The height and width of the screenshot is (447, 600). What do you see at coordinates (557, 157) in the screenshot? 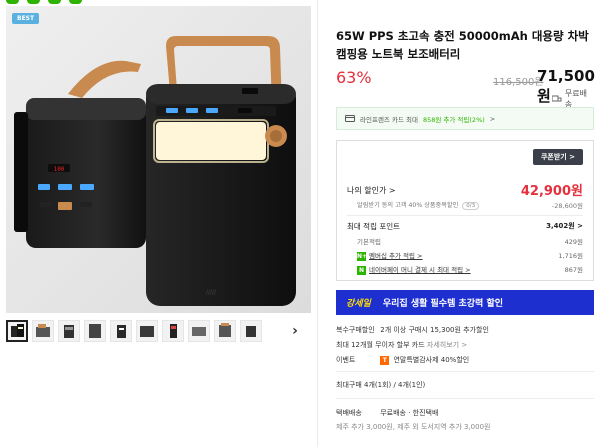
I see `coupon-button: 쿠폰받기 >` at bounding box center [557, 157].